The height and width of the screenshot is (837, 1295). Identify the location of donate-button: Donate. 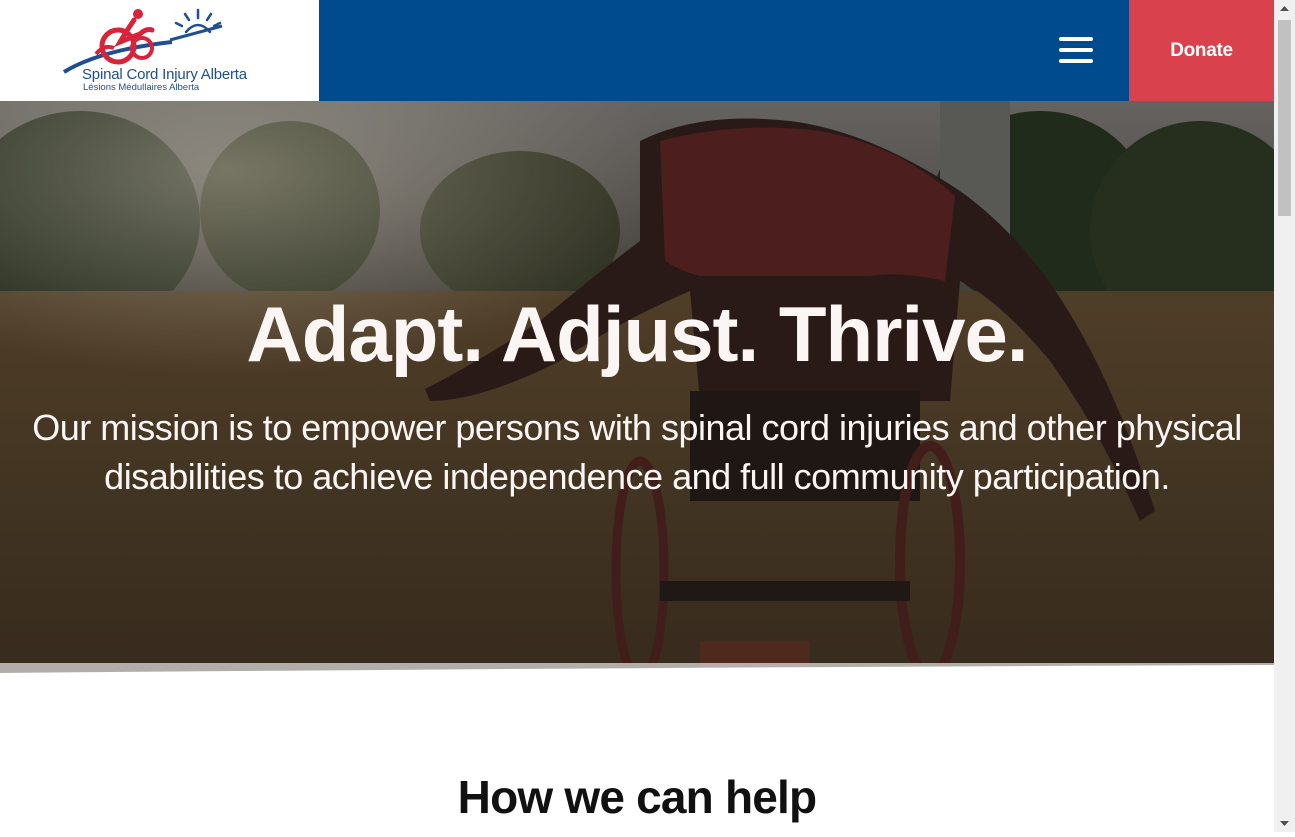
(1201, 50).